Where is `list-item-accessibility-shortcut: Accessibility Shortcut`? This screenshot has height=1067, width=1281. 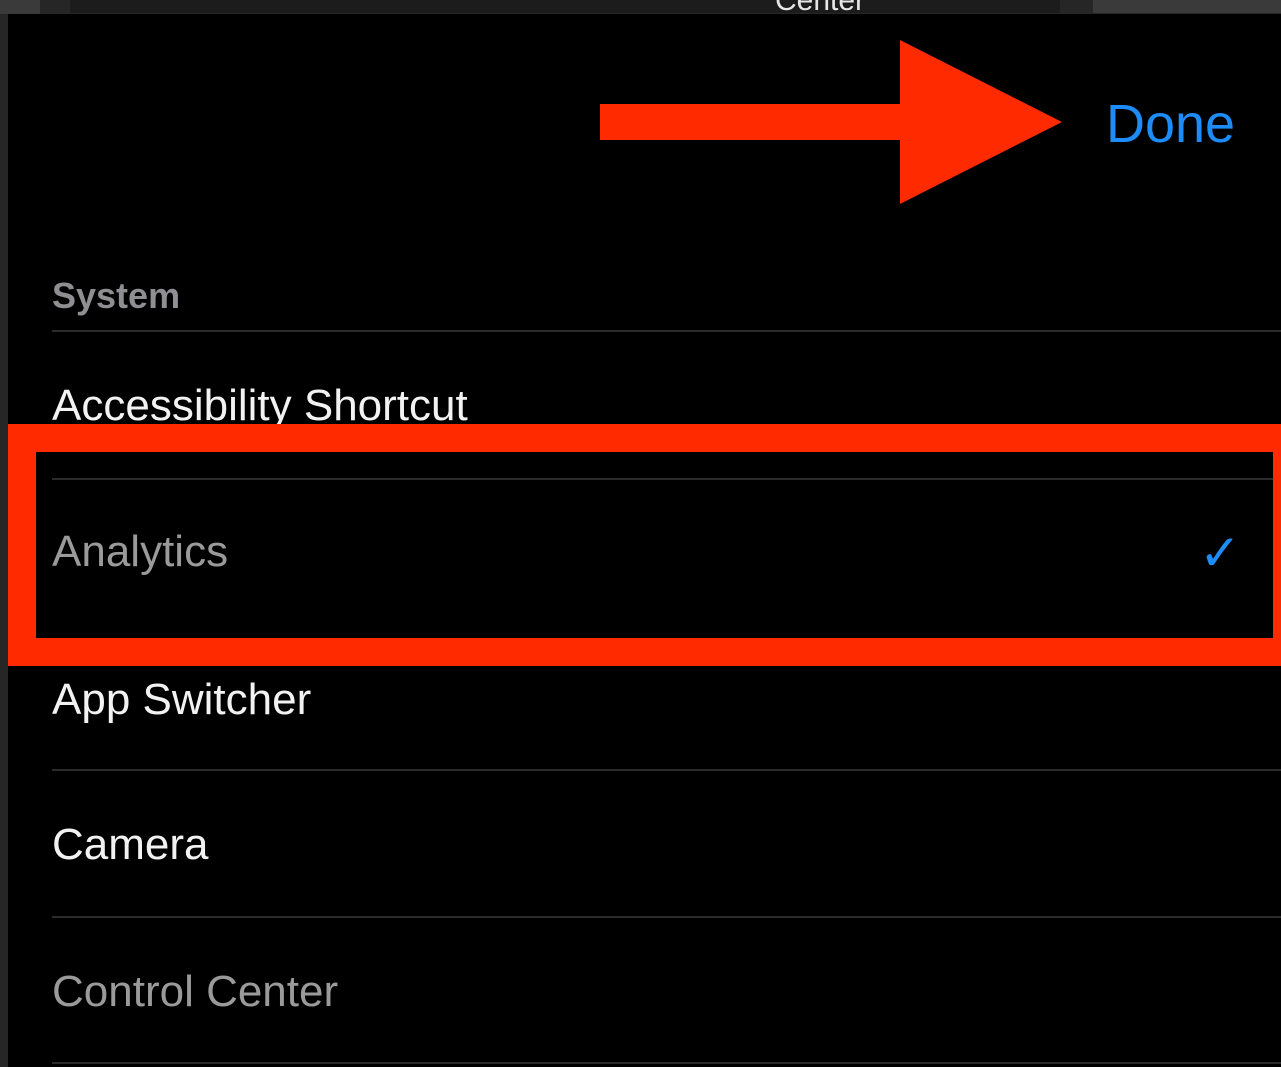 list-item-accessibility-shortcut: Accessibility Shortcut is located at coordinates (666, 405).